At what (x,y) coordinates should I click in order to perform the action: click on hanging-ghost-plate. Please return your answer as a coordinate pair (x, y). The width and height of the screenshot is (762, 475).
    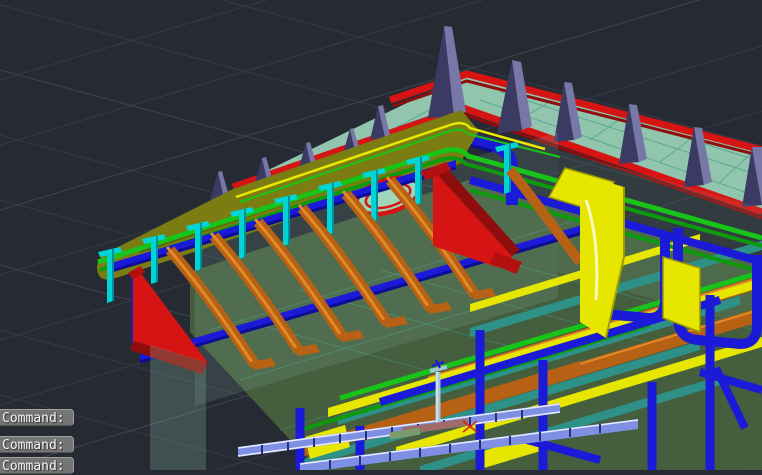
    Looking at the image, I should click on (178, 407).